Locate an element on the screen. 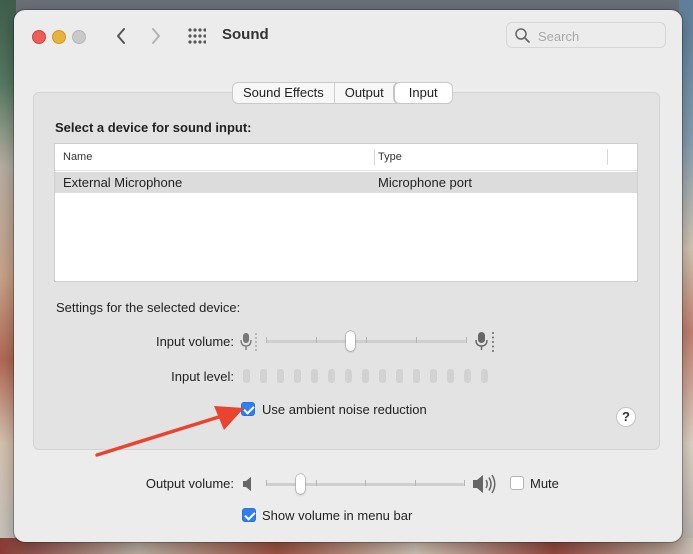 This screenshot has height=554, width=693. input-level-label: Input level: is located at coordinates (202, 376).